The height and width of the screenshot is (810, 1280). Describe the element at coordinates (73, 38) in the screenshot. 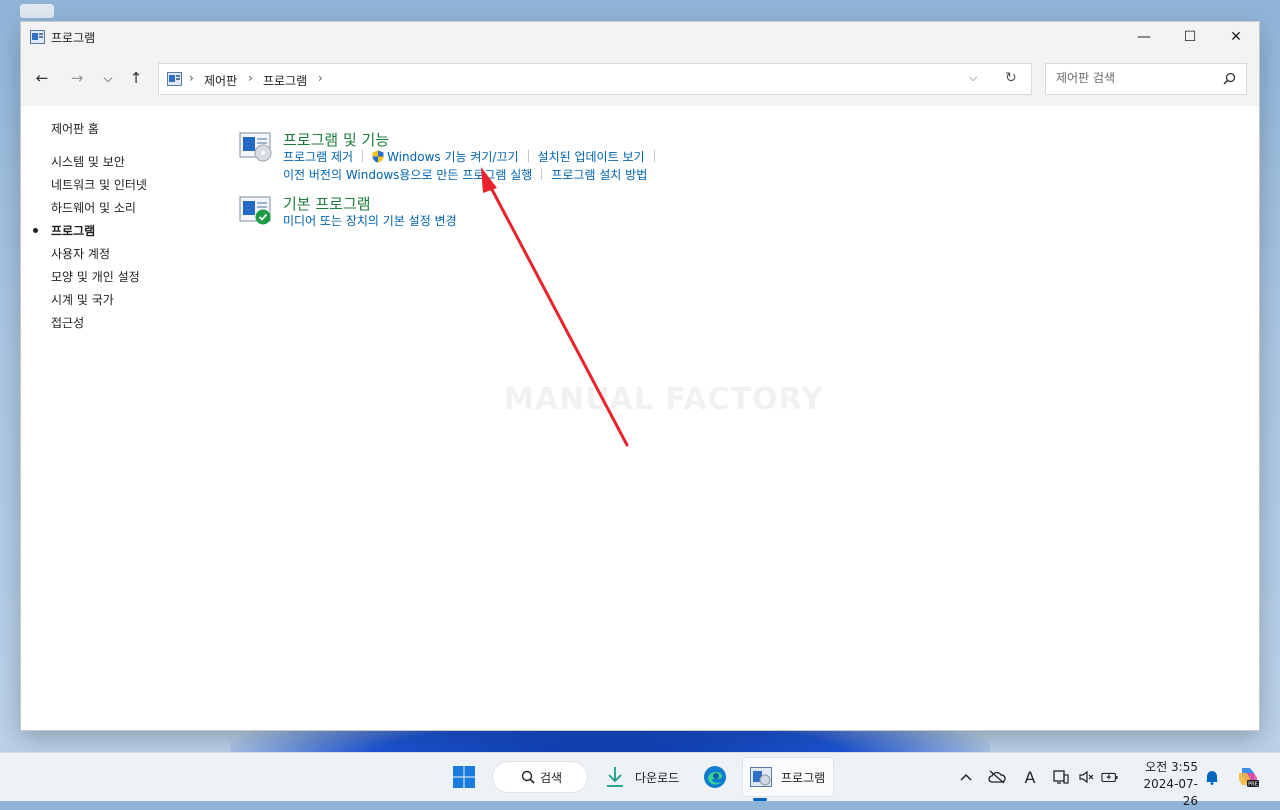

I see `window-title: 프로그램` at that location.